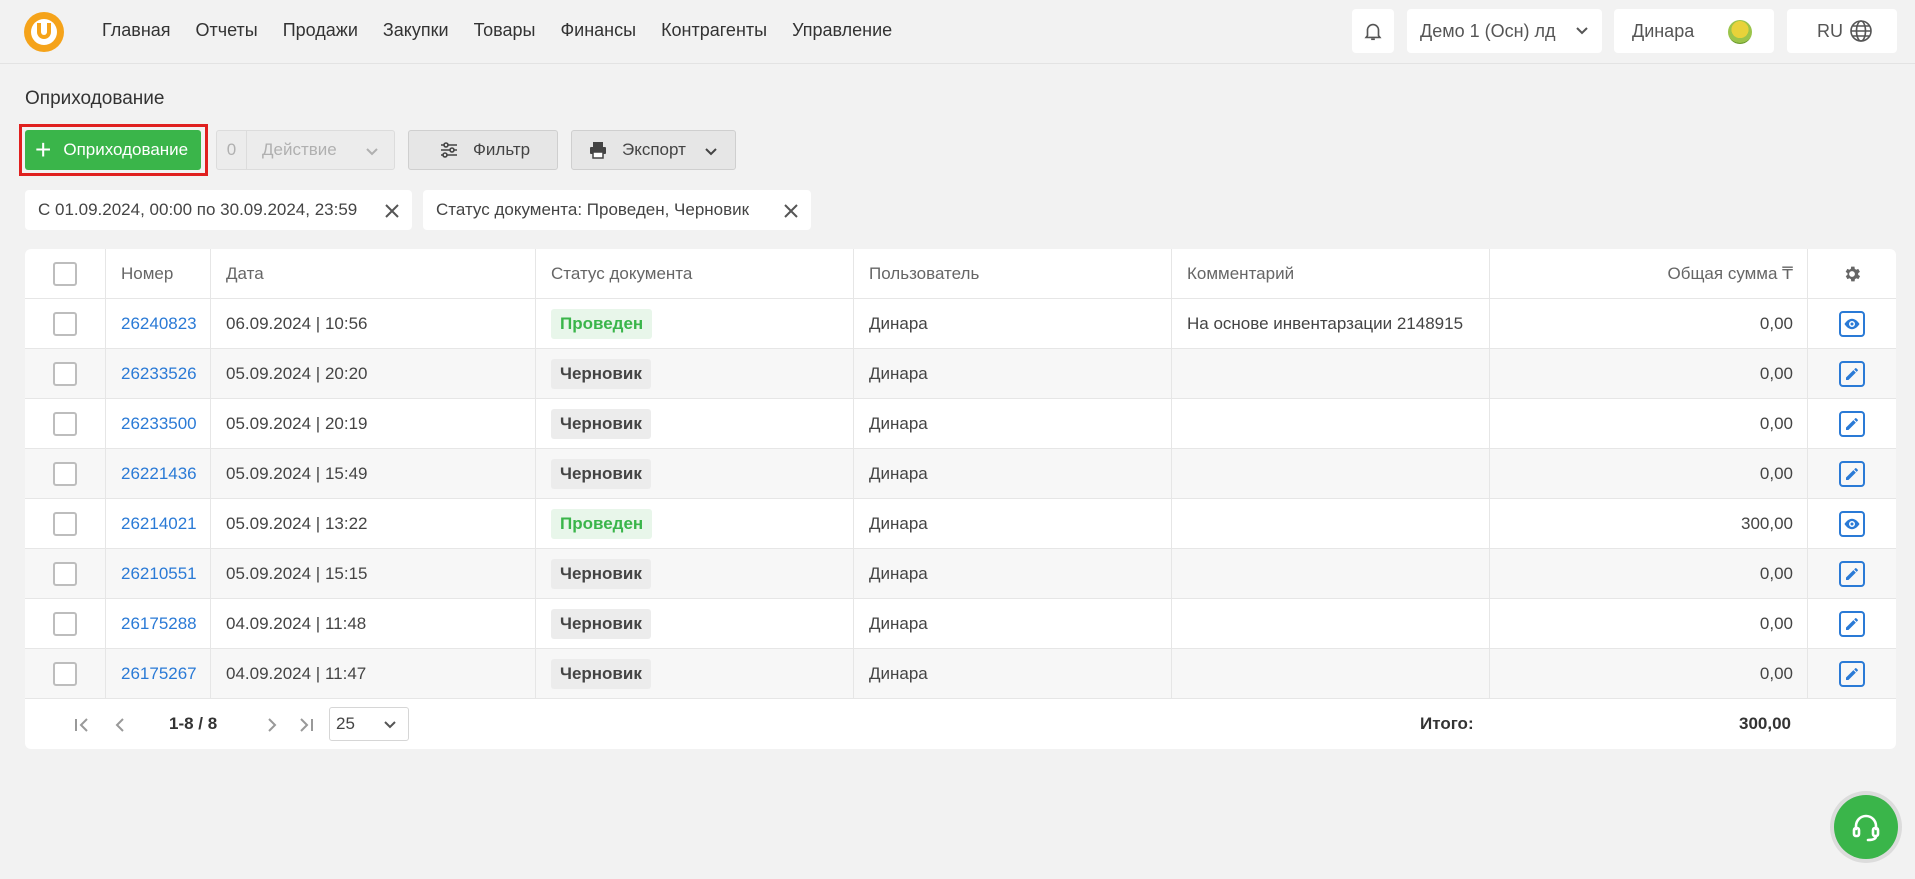  What do you see at coordinates (272, 725) in the screenshot?
I see `next-page-icon` at bounding box center [272, 725].